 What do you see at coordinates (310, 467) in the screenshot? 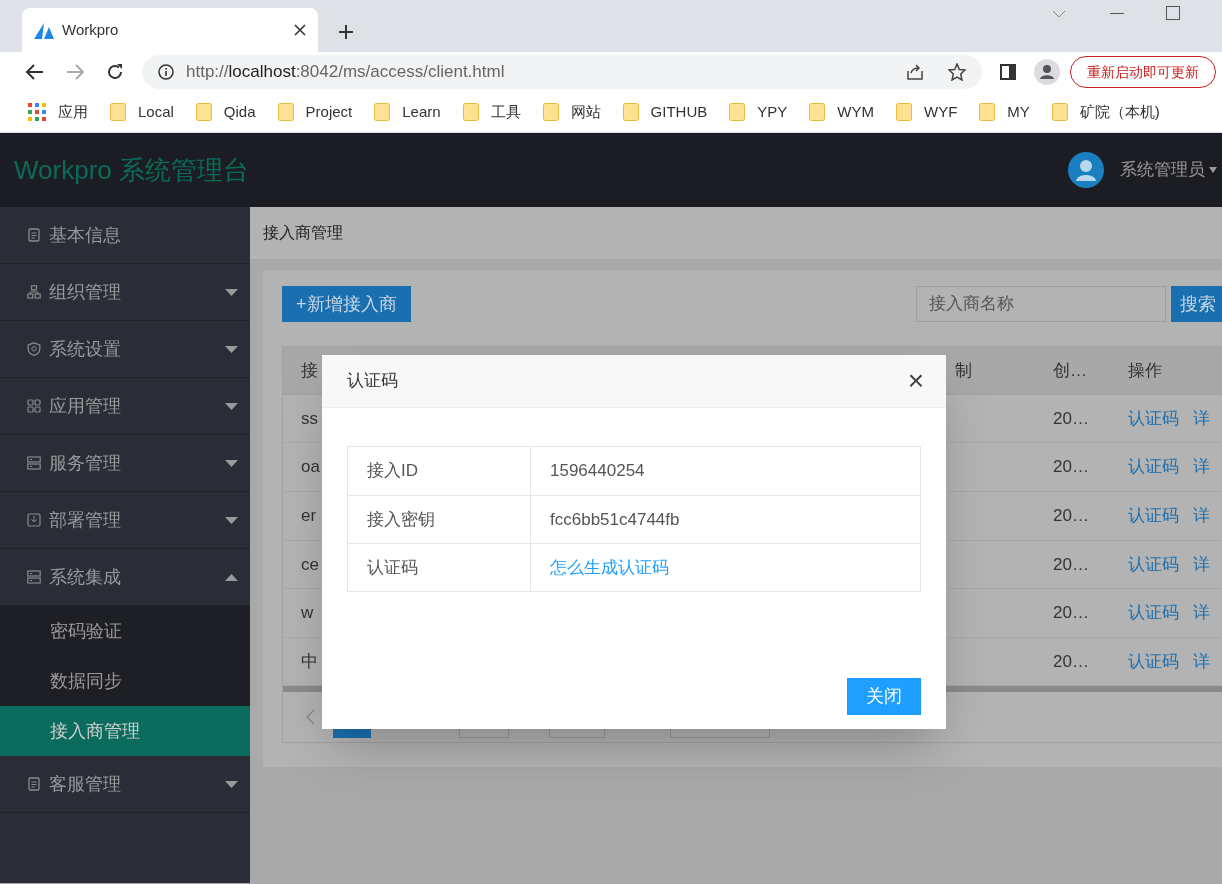
I see `table-cell: oa` at bounding box center [310, 467].